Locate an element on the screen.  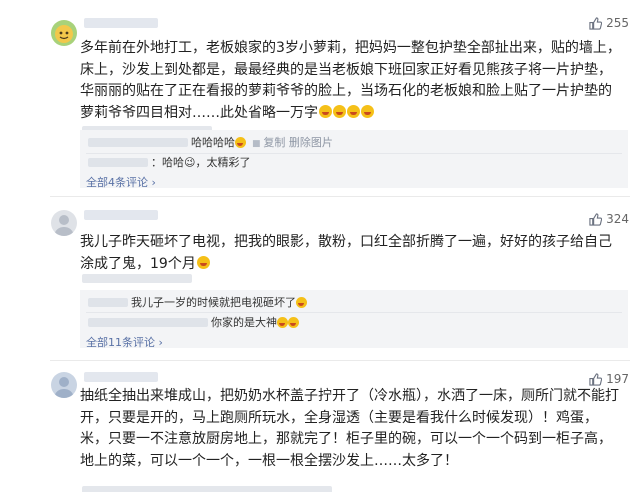
reply-item: 哈哈哈哈复制 删除图片 is located at coordinates (362, 143).